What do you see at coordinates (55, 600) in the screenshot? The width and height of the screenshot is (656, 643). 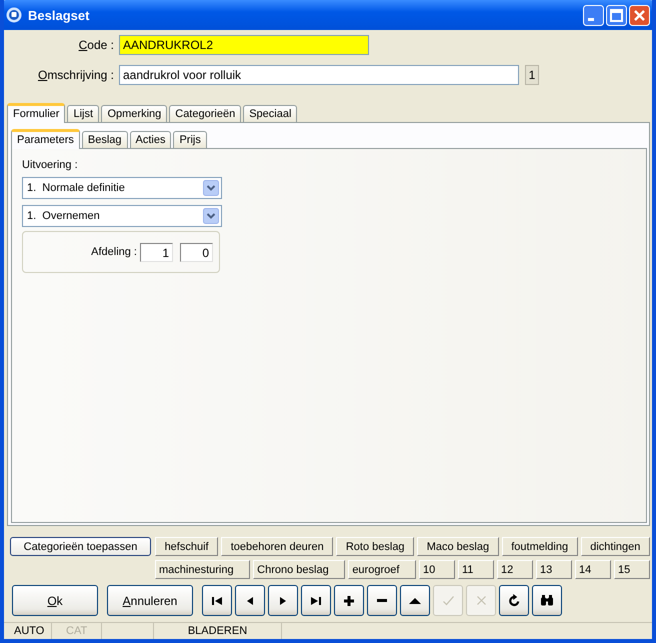 I see `ok-button: Ok` at bounding box center [55, 600].